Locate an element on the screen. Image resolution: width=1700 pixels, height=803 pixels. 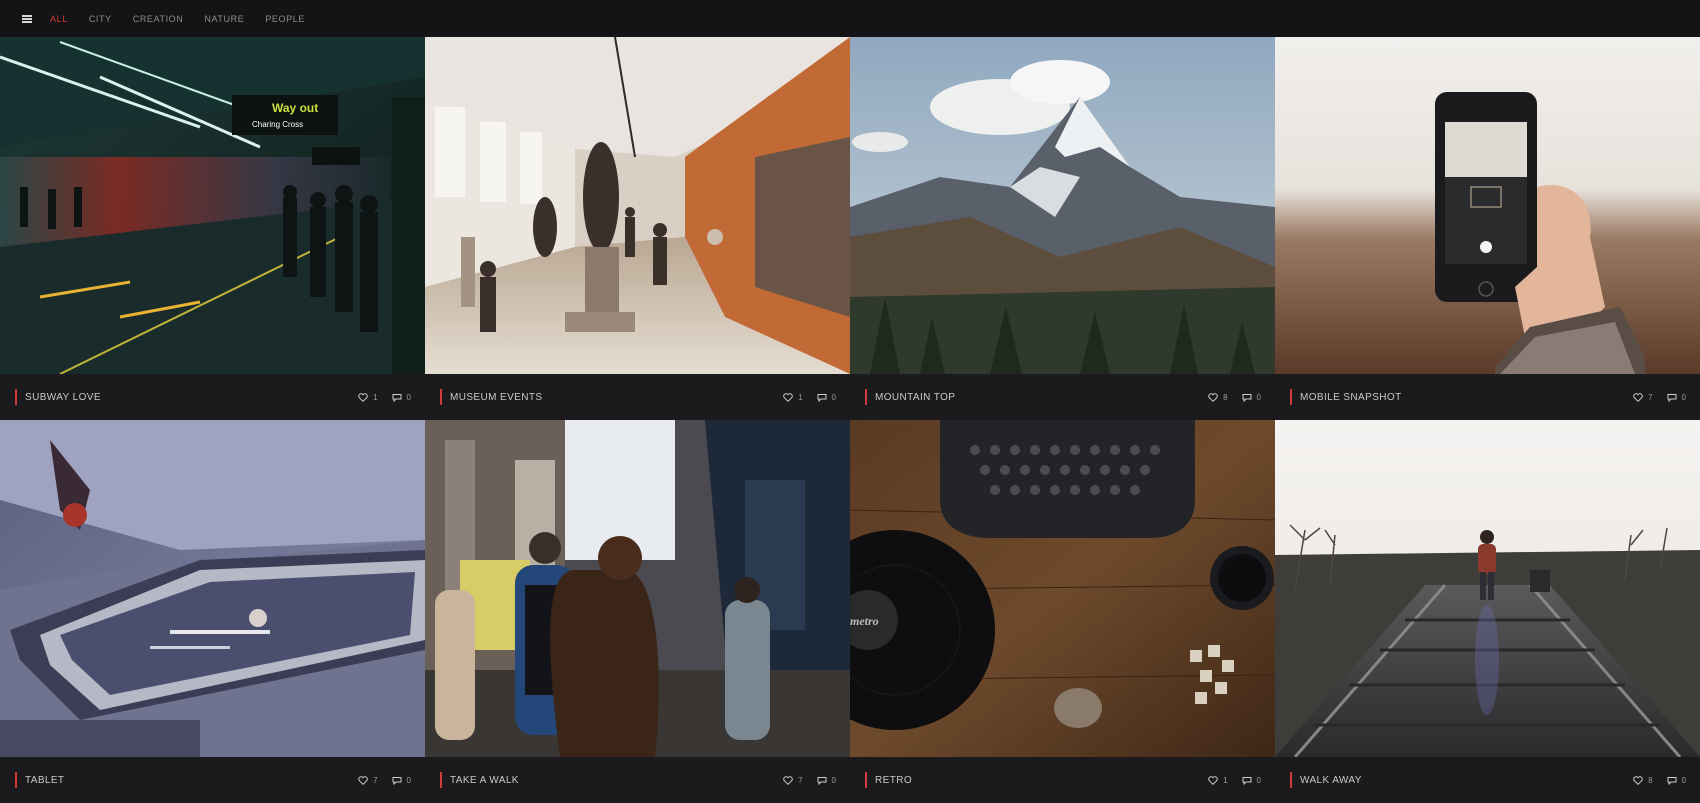
photo-retro: metro is located at coordinates (1062, 588).